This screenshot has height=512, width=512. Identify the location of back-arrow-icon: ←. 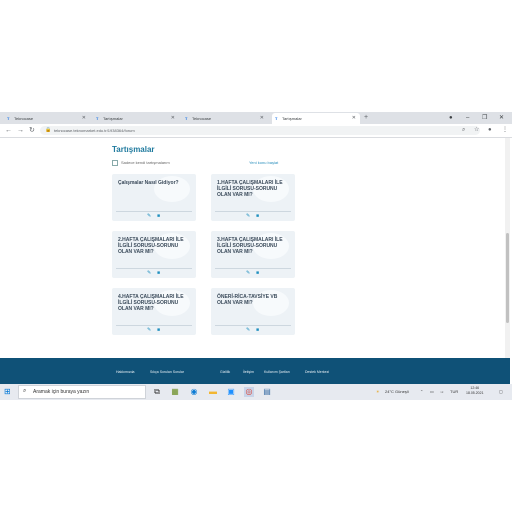
(8, 130).